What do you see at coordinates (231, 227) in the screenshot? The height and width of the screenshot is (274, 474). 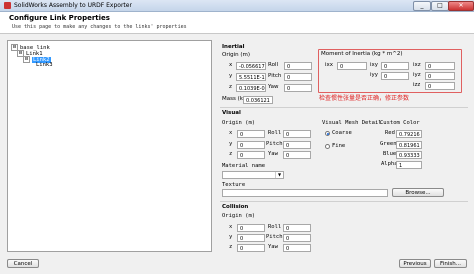 I see `collision-x-label: x` at bounding box center [231, 227].